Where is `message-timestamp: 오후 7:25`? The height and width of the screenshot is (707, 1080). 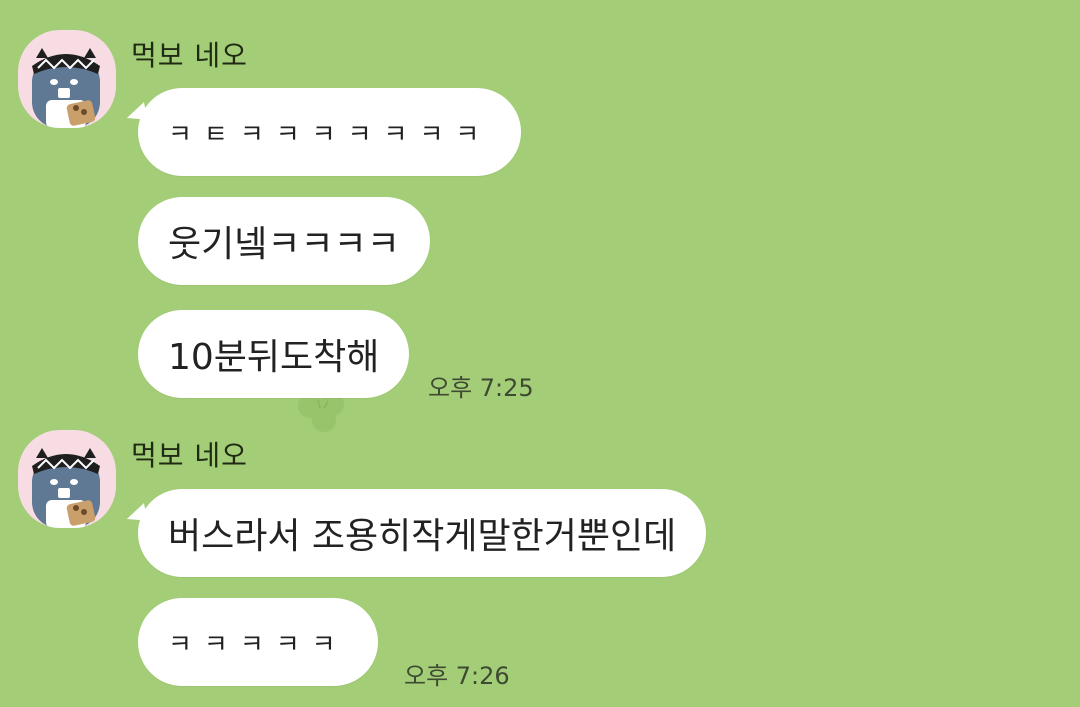 message-timestamp: 오후 7:25 is located at coordinates (481, 388).